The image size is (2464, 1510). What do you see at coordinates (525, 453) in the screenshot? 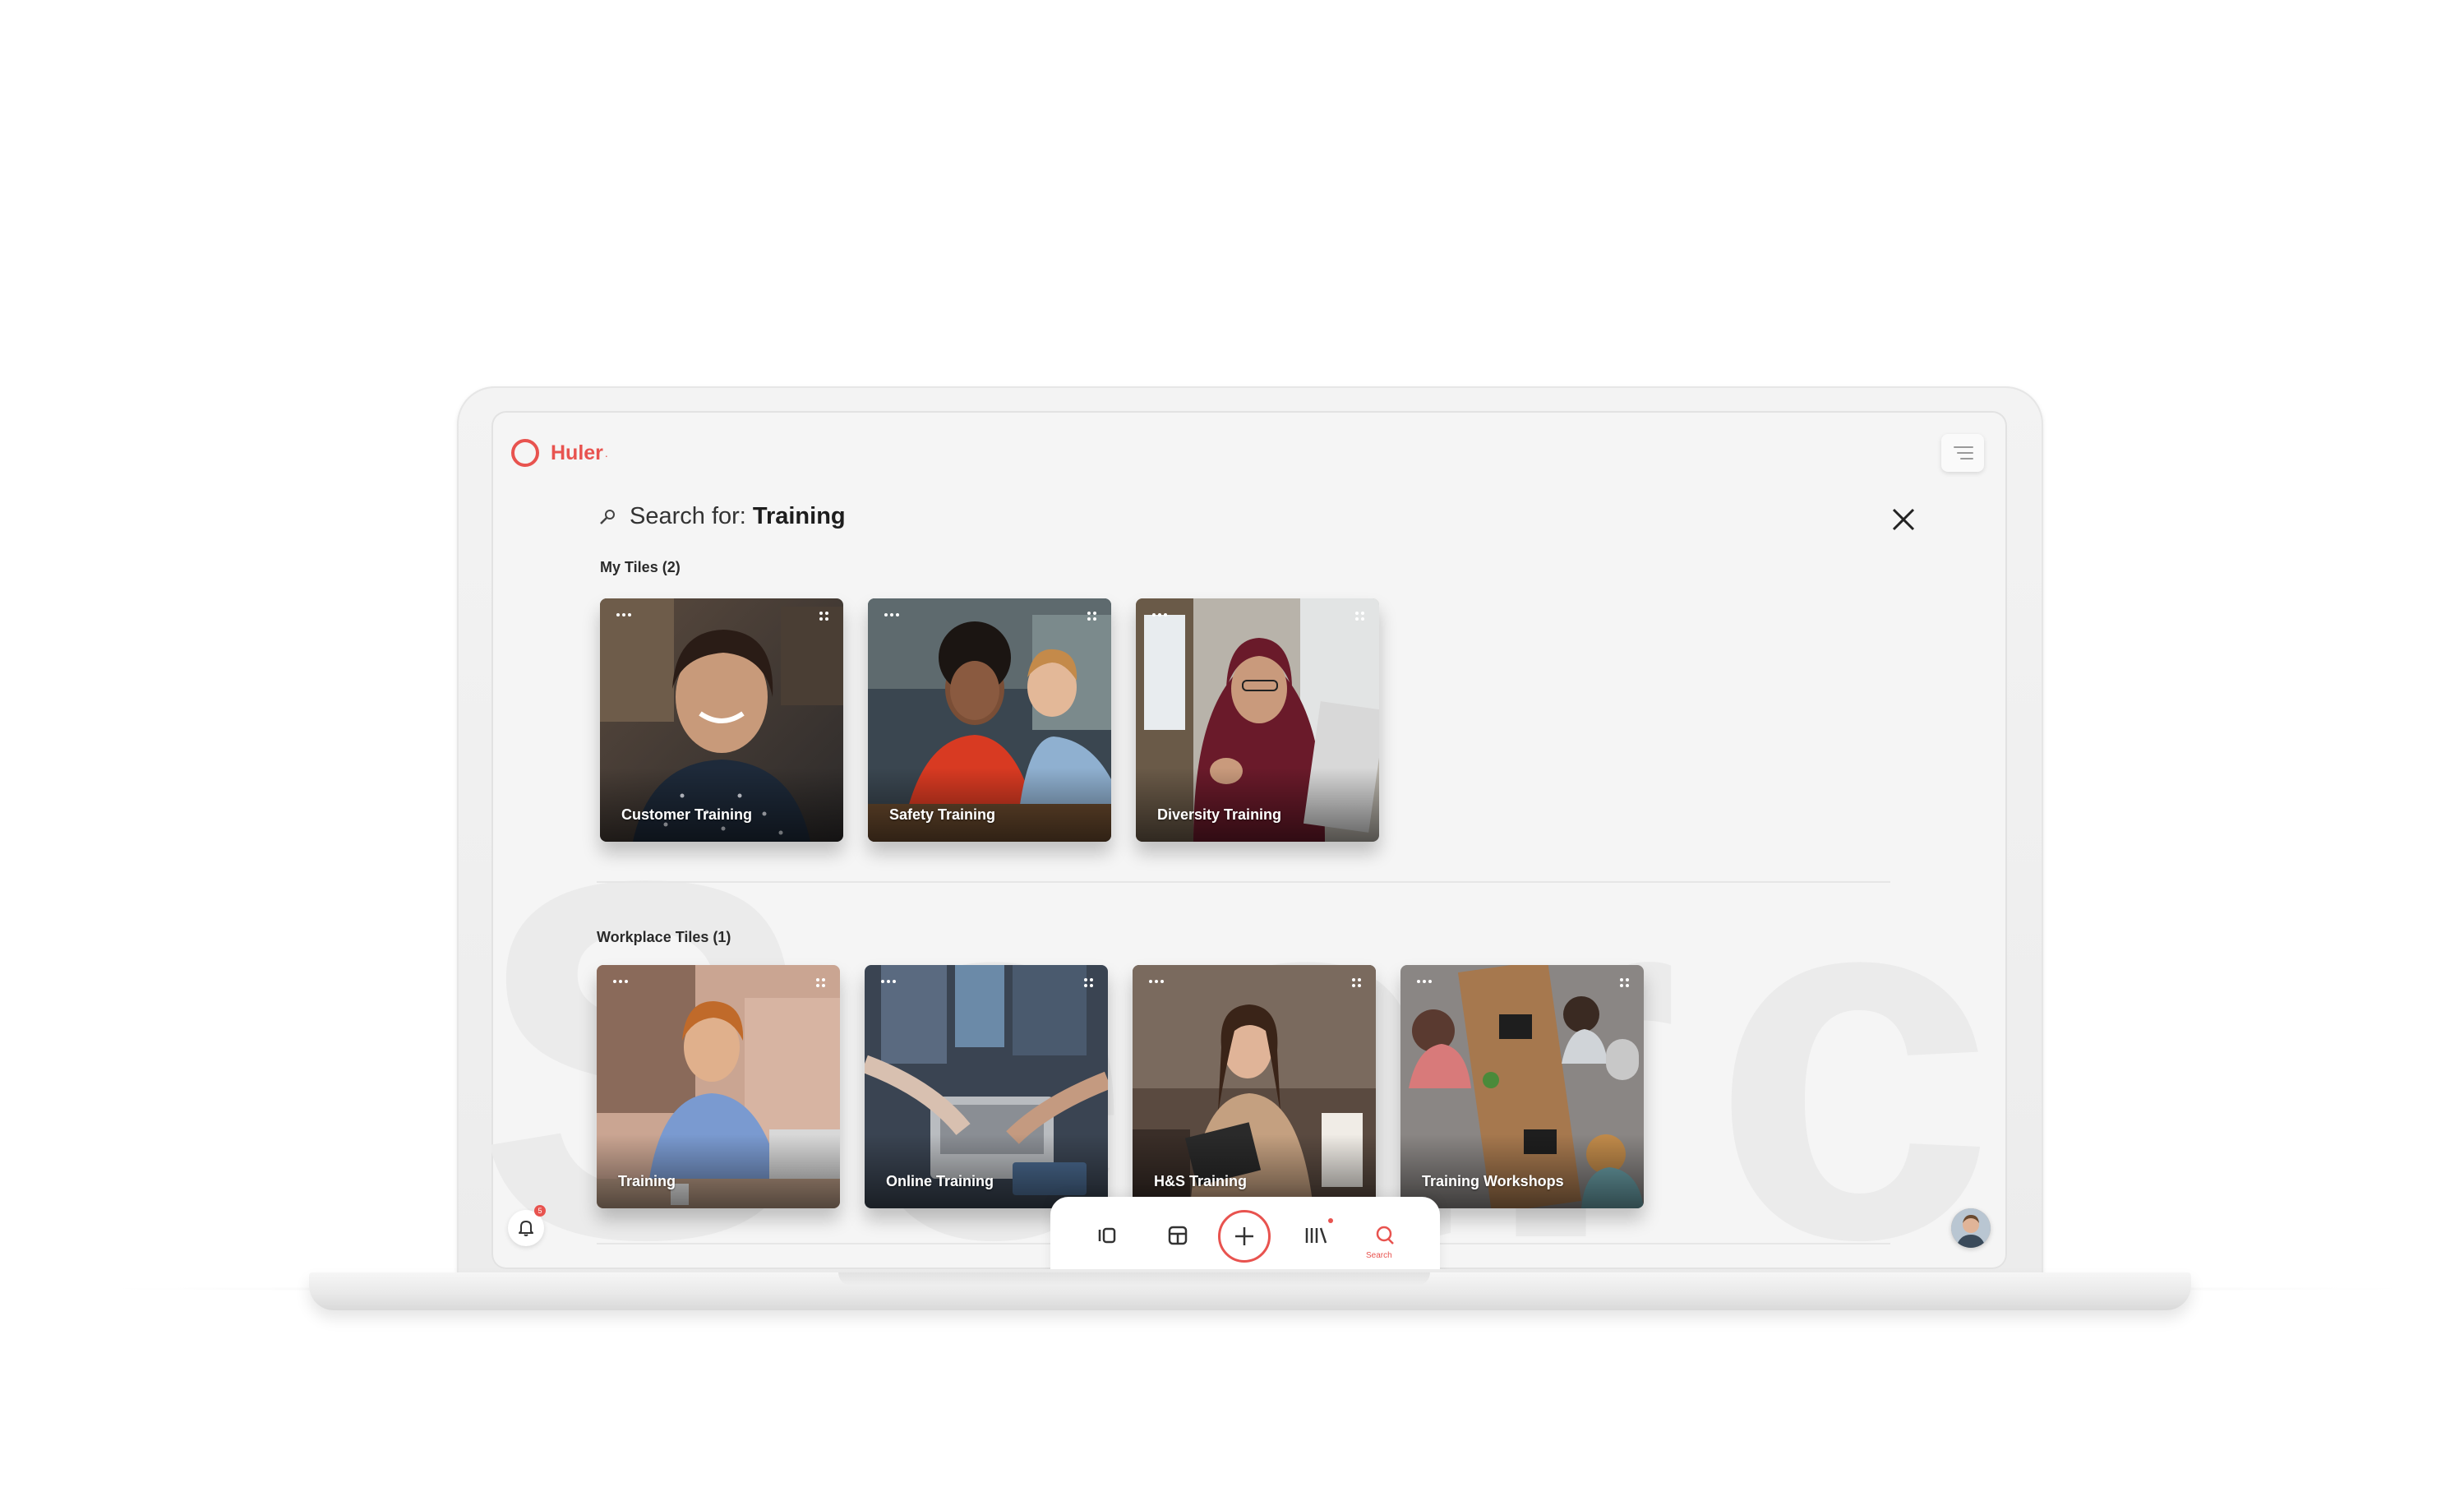
I see `logo-ring-icon` at bounding box center [525, 453].